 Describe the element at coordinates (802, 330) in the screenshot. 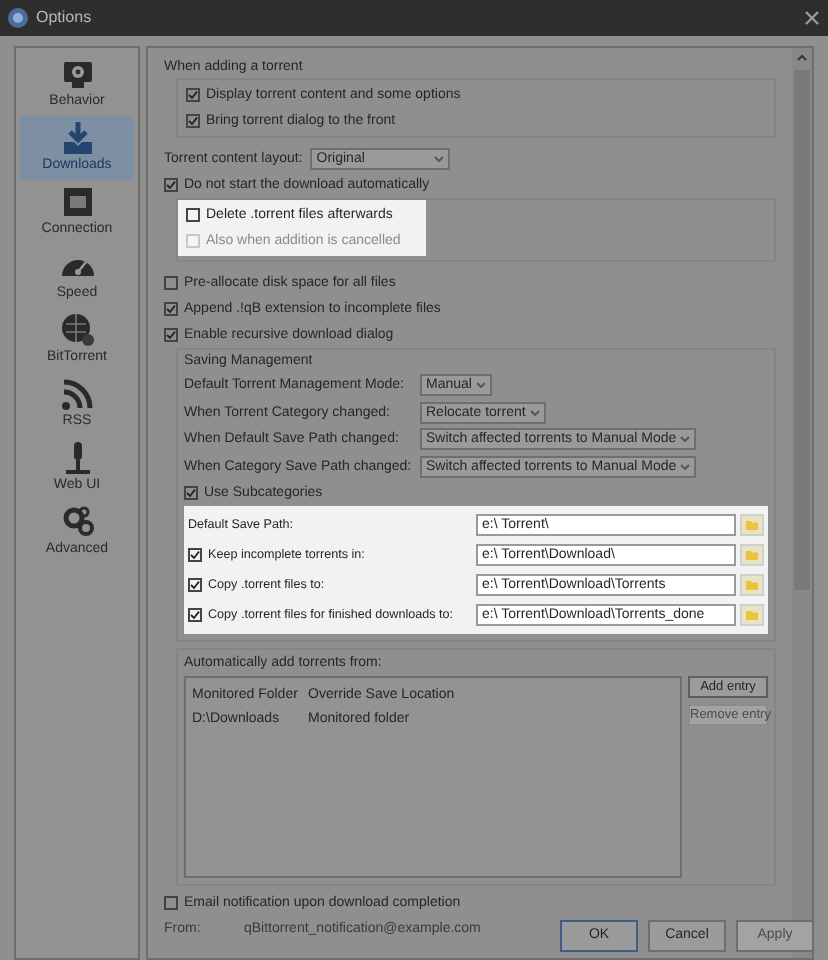

I see `scrollbar-thumb` at that location.